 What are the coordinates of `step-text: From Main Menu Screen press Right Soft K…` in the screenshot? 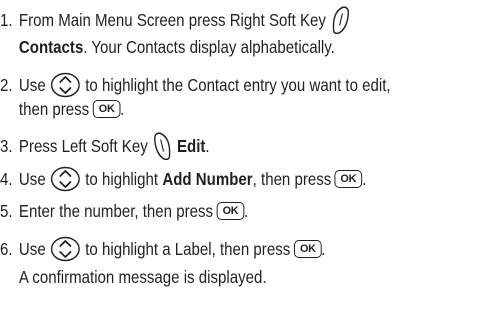 It's located at (172, 20).